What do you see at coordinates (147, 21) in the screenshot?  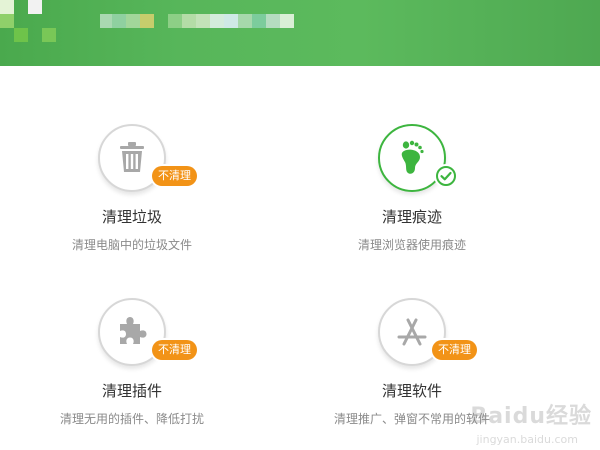 I see `blurred-title-mosaic` at bounding box center [147, 21].